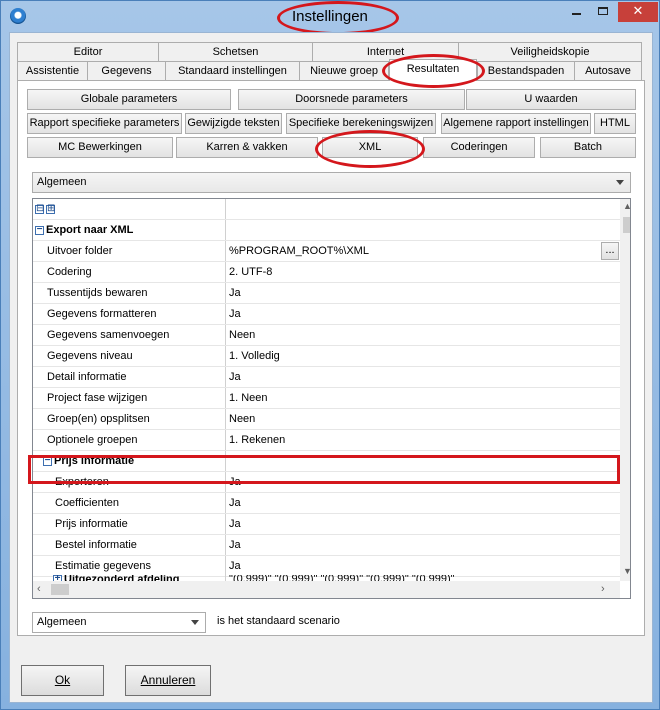 The height and width of the screenshot is (710, 660). I want to click on grid-row-groepen-opsplitsen: Groep(en) opsplitsen Neen, so click(326, 419).